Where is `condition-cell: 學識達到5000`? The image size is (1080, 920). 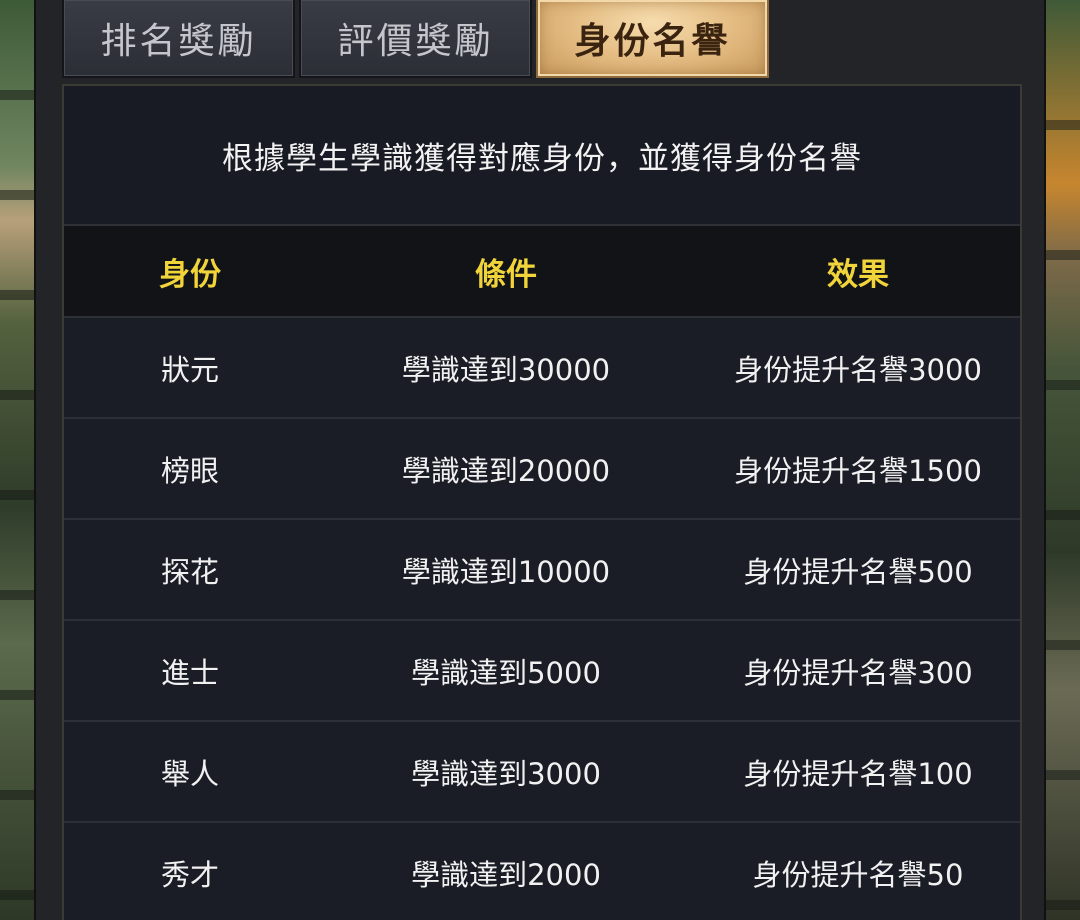 condition-cell: 學識達到5000 is located at coordinates (506, 672).